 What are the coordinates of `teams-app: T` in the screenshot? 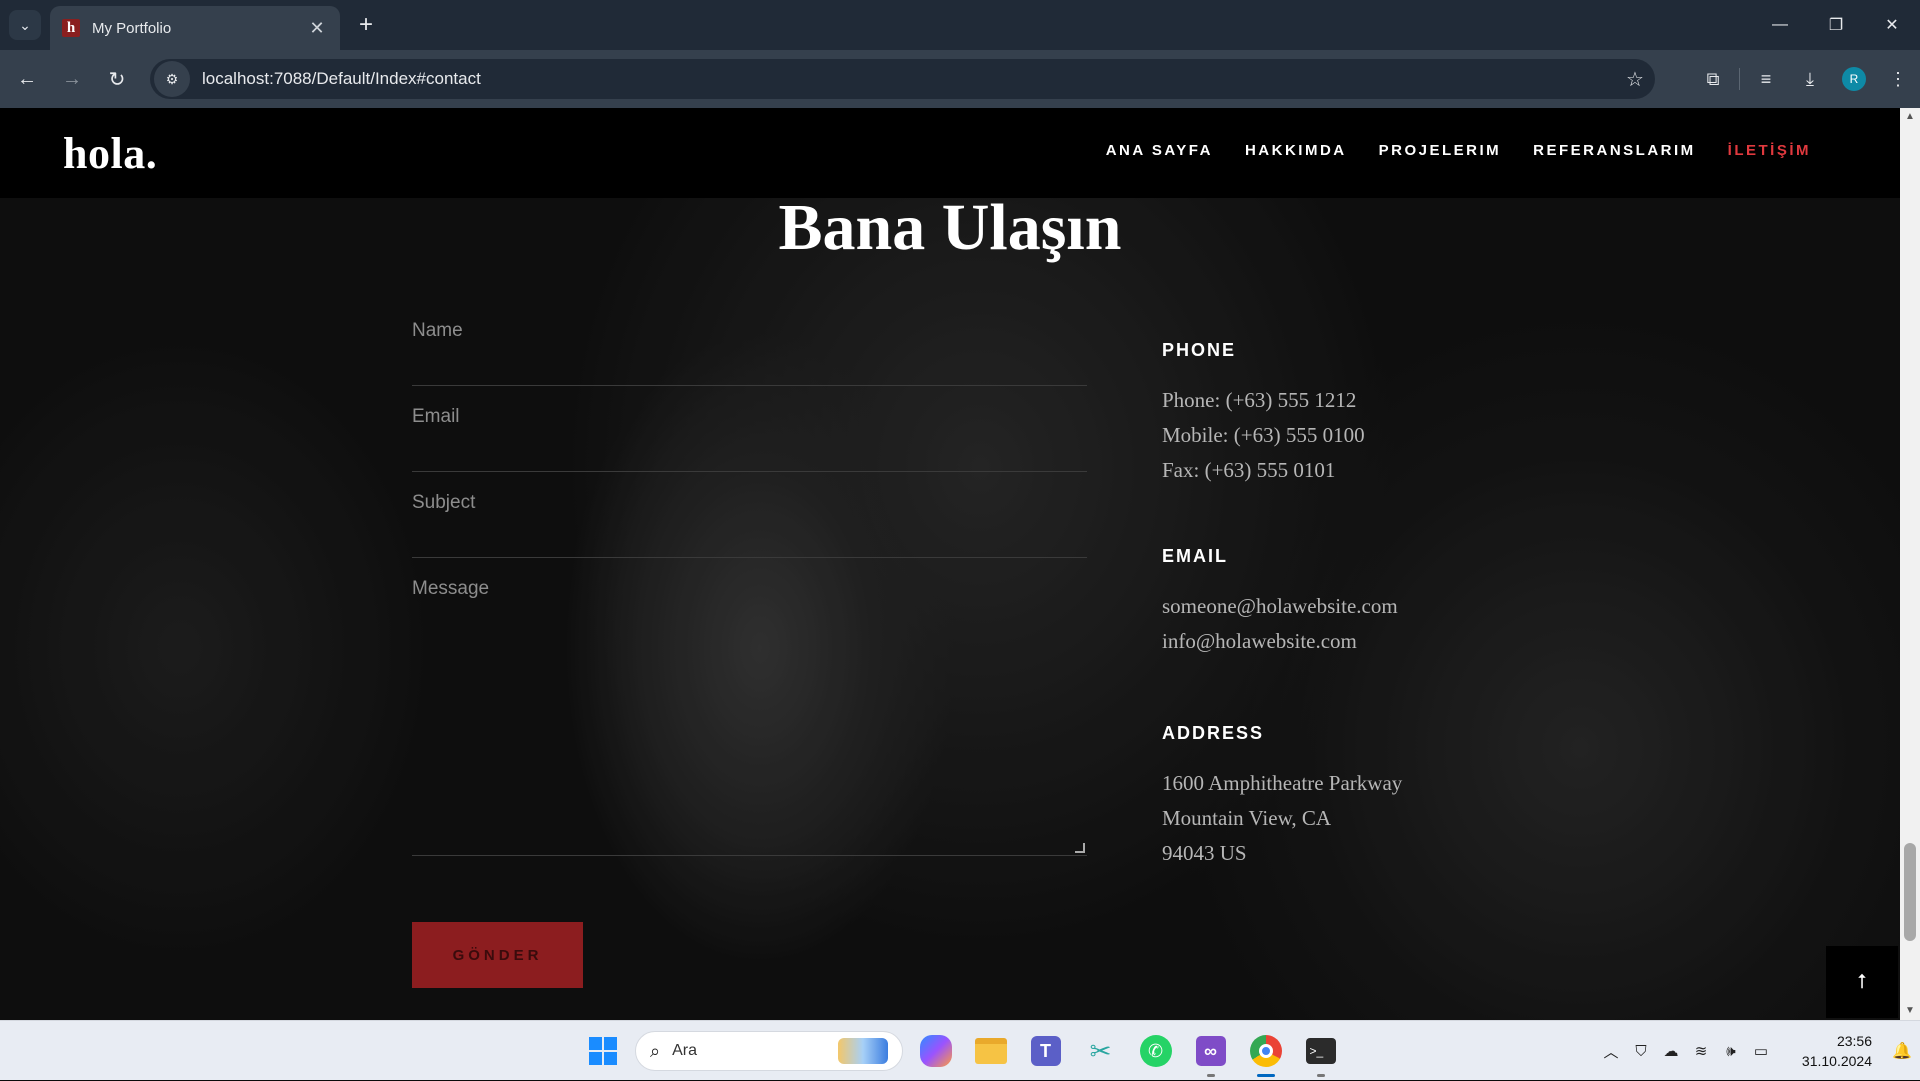 It's located at (1045, 1051).